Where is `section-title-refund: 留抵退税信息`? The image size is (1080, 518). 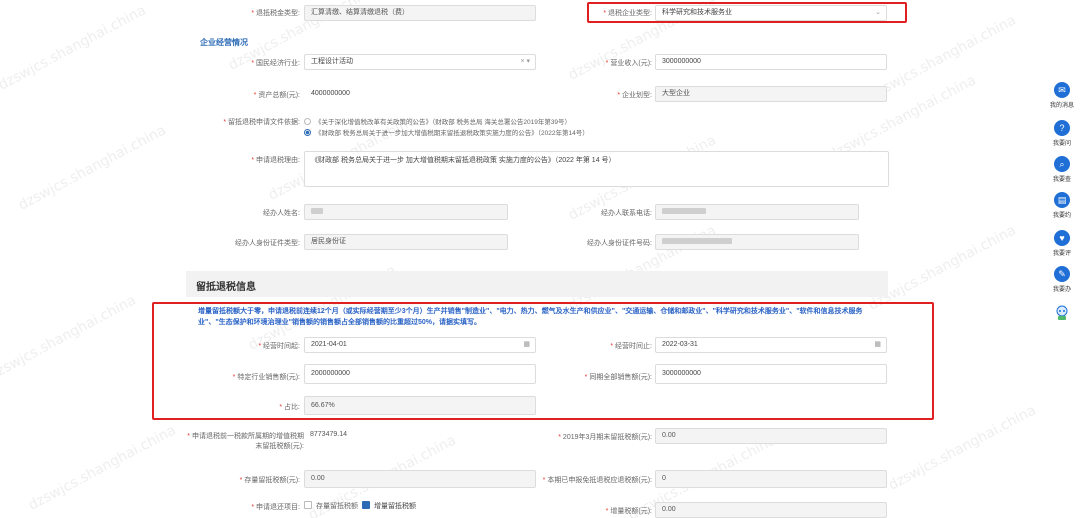 section-title-refund: 留抵退税信息 is located at coordinates (226, 287).